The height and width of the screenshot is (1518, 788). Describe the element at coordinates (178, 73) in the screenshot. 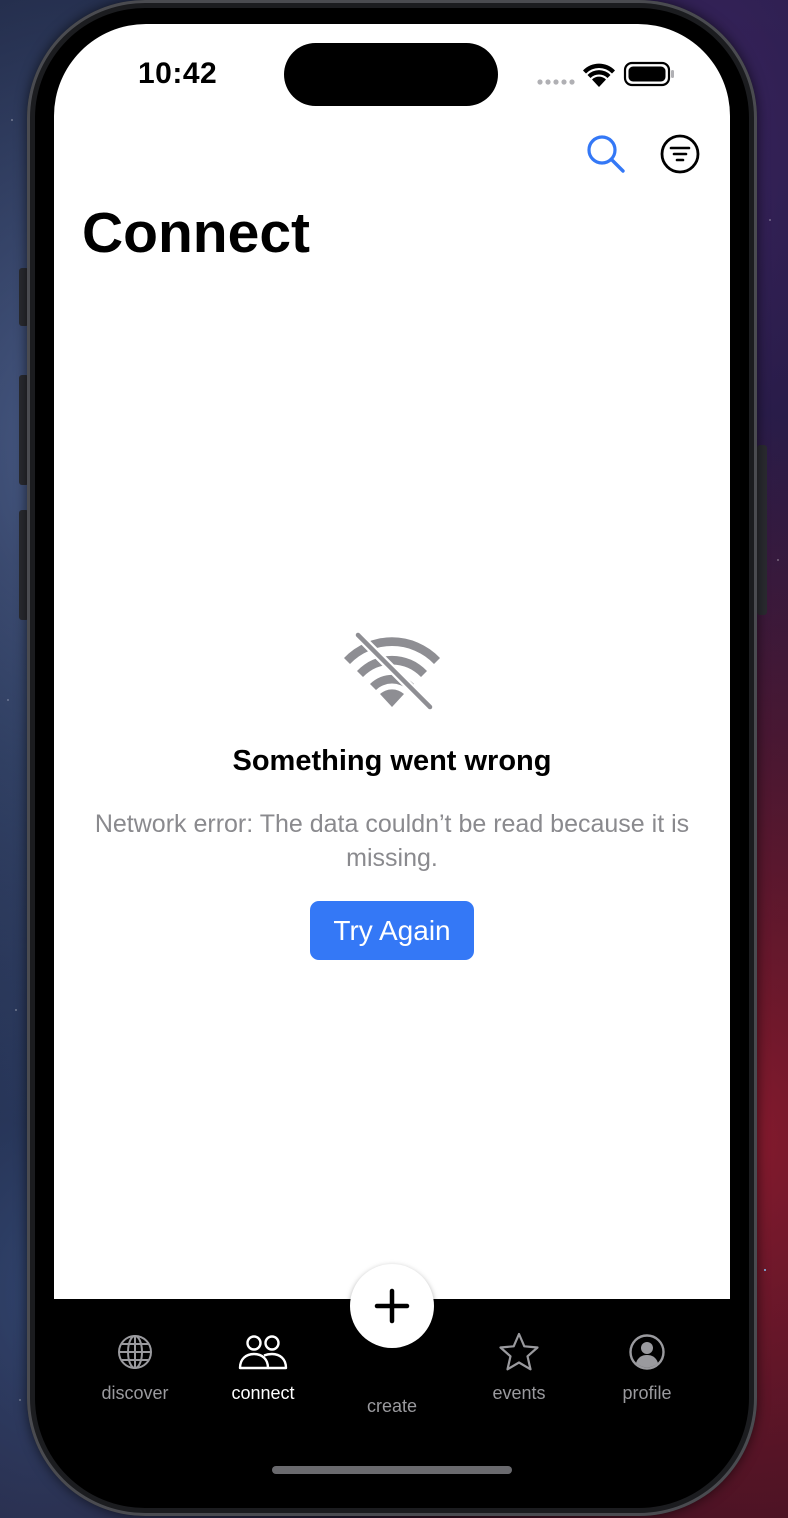

I see `status-time: 10:42` at that location.